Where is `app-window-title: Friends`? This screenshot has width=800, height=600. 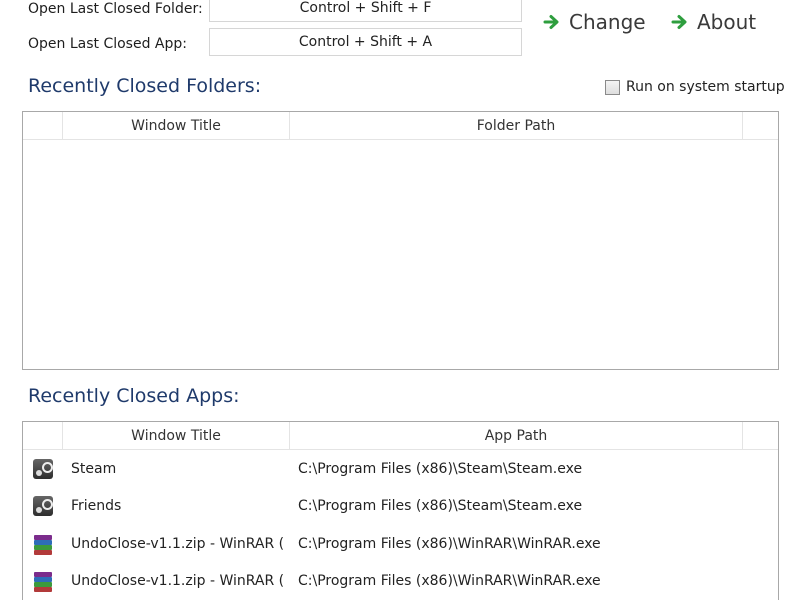 app-window-title: Friends is located at coordinates (96, 506).